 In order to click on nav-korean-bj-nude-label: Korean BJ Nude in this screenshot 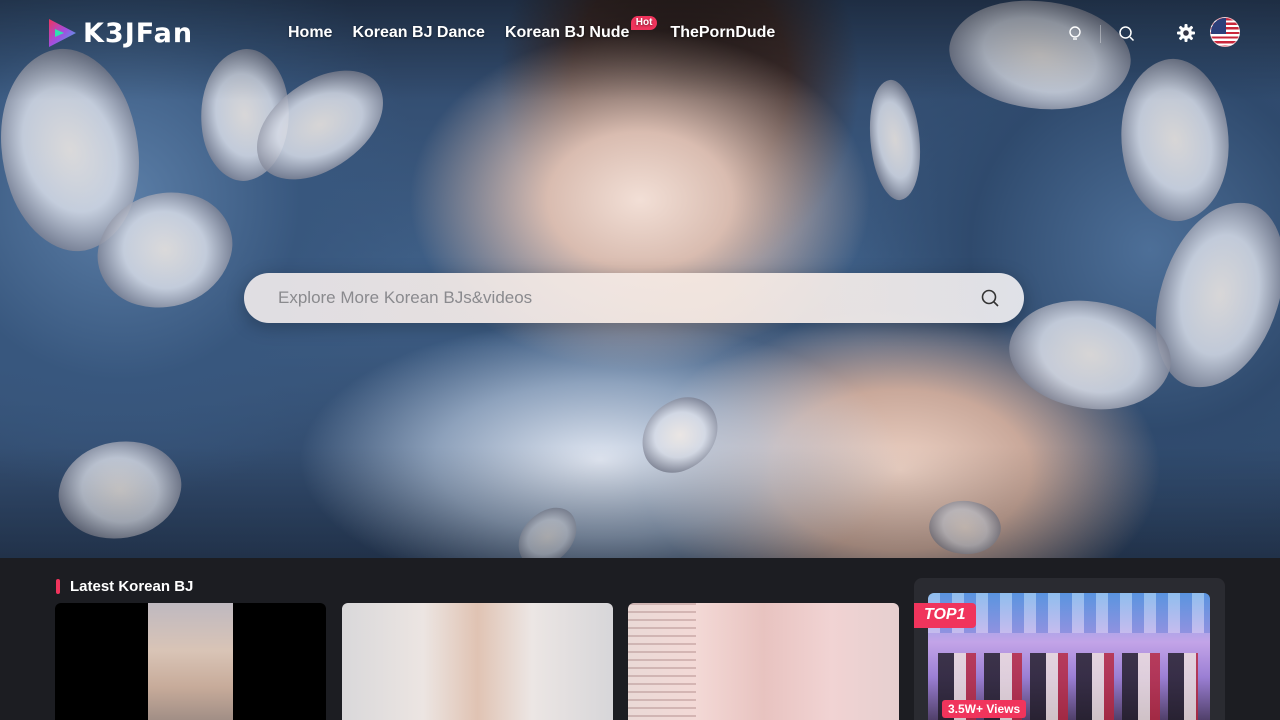, I will do `click(567, 32)`.